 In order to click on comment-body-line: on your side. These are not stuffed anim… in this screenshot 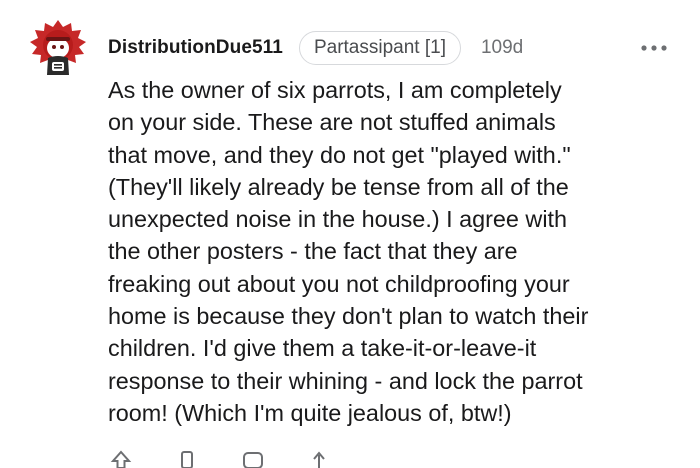, I will do `click(332, 122)`.